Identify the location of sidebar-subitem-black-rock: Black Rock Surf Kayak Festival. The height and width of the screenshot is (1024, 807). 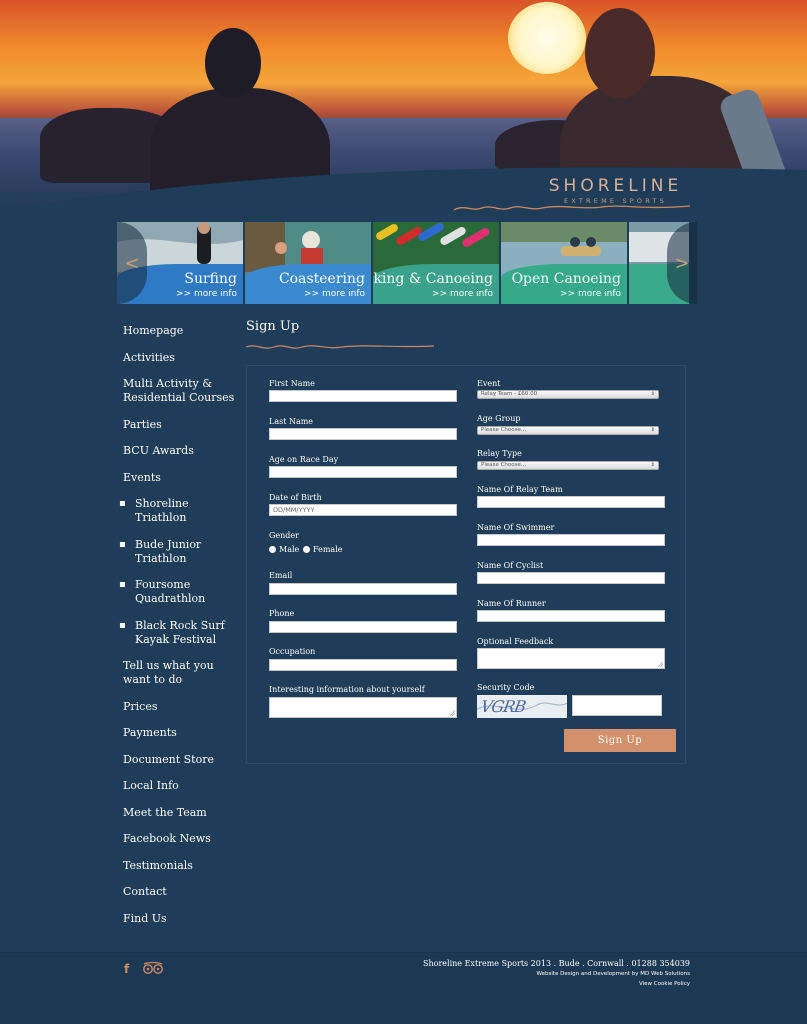
(178, 633).